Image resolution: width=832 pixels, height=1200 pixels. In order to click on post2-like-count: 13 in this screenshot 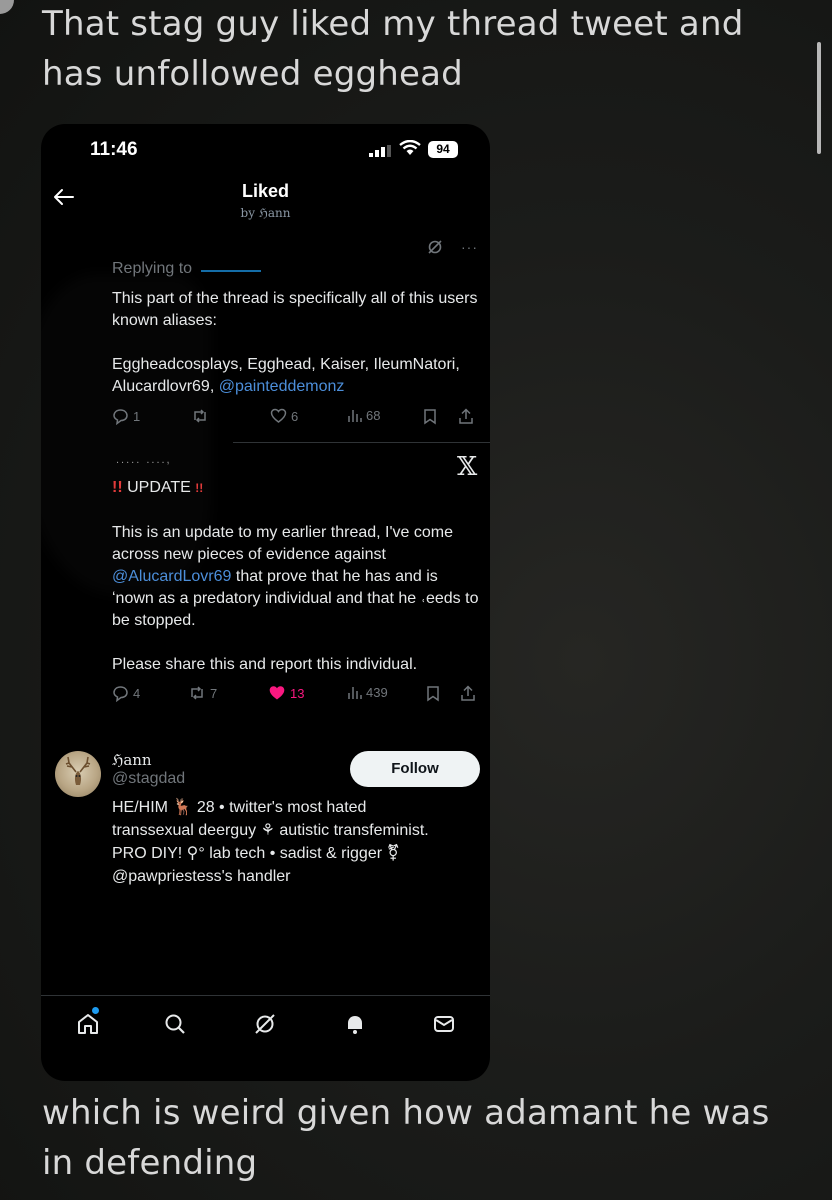, I will do `click(297, 693)`.